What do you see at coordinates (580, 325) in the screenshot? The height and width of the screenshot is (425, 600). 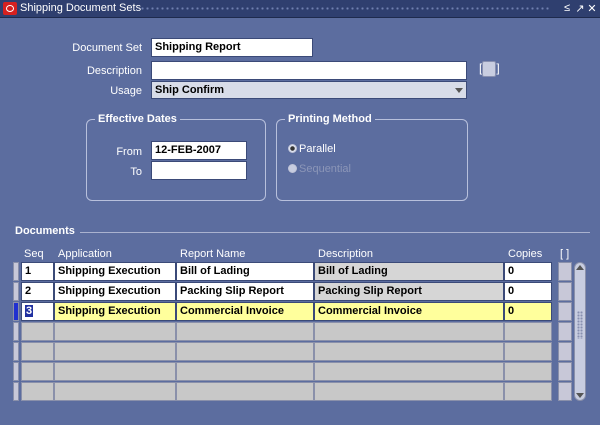 I see `scroll-thumb` at bounding box center [580, 325].